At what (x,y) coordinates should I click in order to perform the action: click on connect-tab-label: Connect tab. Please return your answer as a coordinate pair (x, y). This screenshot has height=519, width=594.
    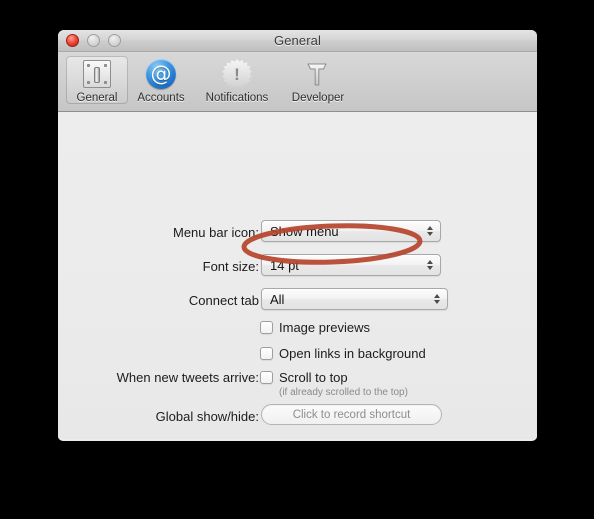
    Looking at the image, I should click on (223, 300).